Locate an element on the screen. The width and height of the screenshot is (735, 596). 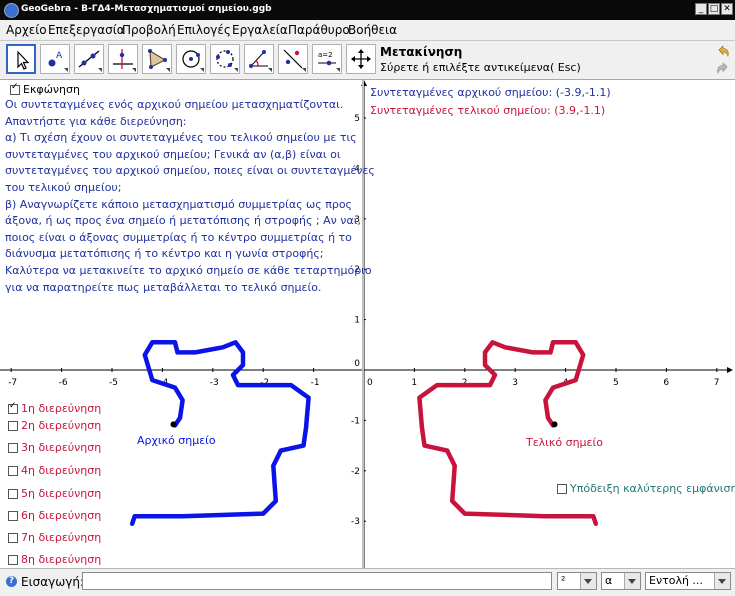
view-divider is located at coordinates (363, 324).